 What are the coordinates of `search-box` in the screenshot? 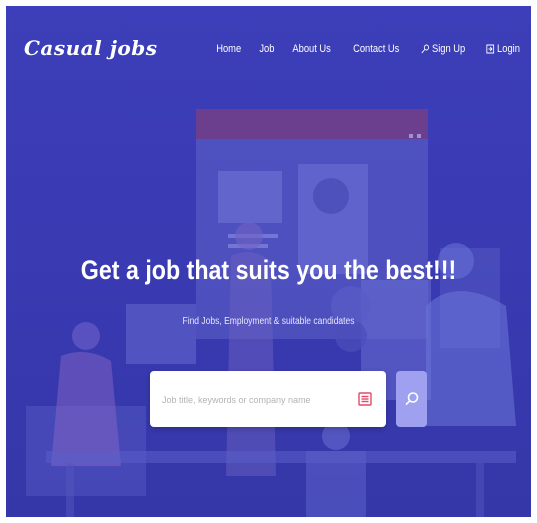 It's located at (268, 399).